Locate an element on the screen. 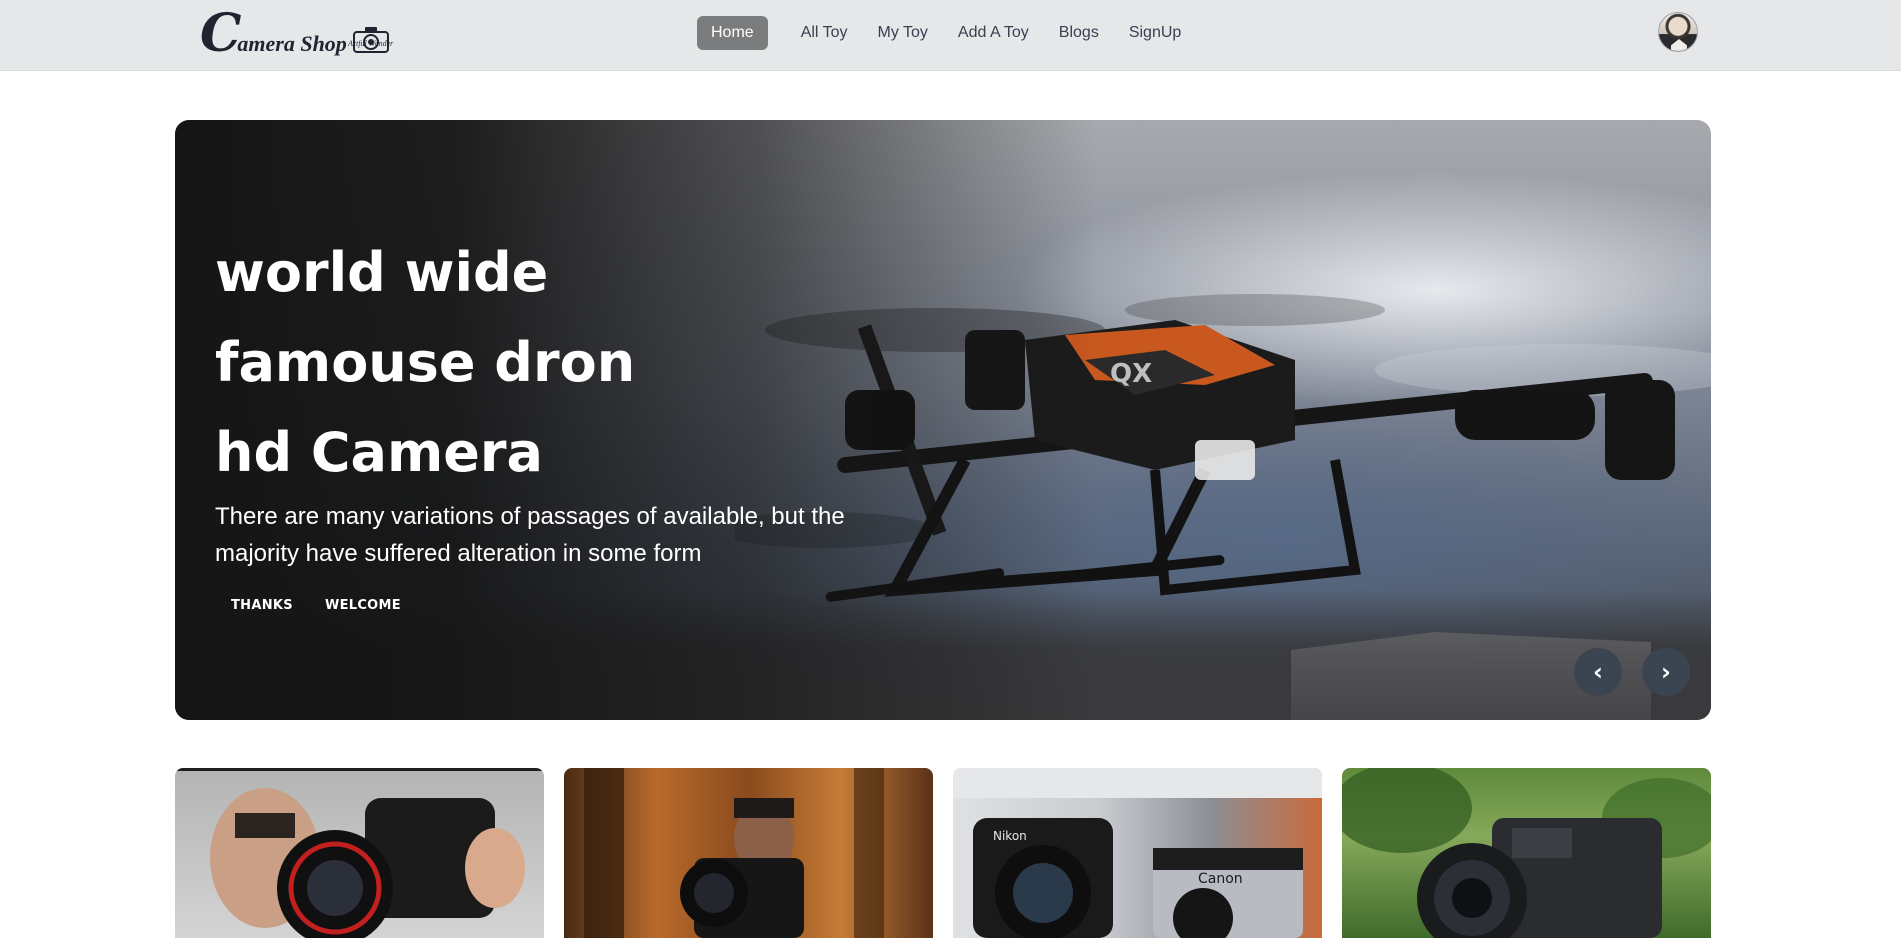 The width and height of the screenshot is (1901, 938). chevron-left-icon: ‹ is located at coordinates (1598, 672).